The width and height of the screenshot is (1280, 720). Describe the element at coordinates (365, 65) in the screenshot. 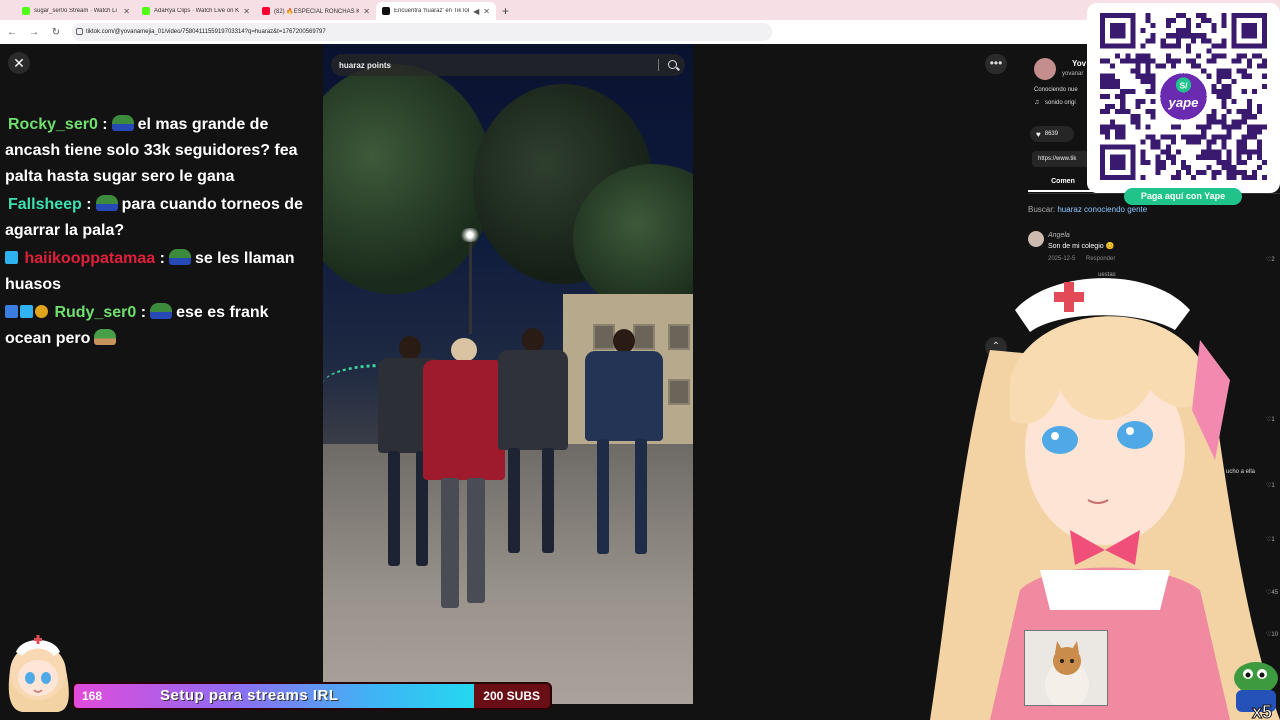

I see `video-search-input: huaraz points` at that location.